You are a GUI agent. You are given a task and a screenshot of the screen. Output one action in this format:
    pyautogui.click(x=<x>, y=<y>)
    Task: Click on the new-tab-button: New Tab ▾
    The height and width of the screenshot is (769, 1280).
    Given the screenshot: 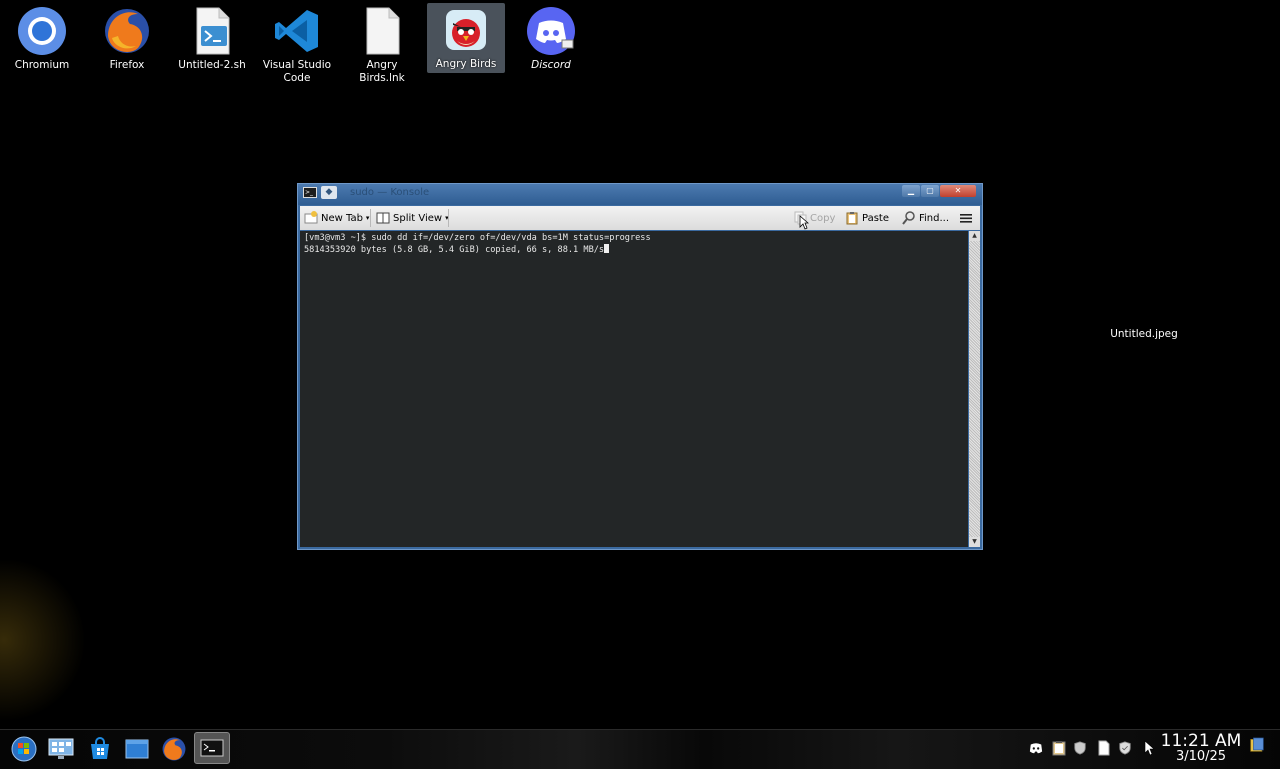 What is the action you would take?
    pyautogui.click(x=336, y=218)
    